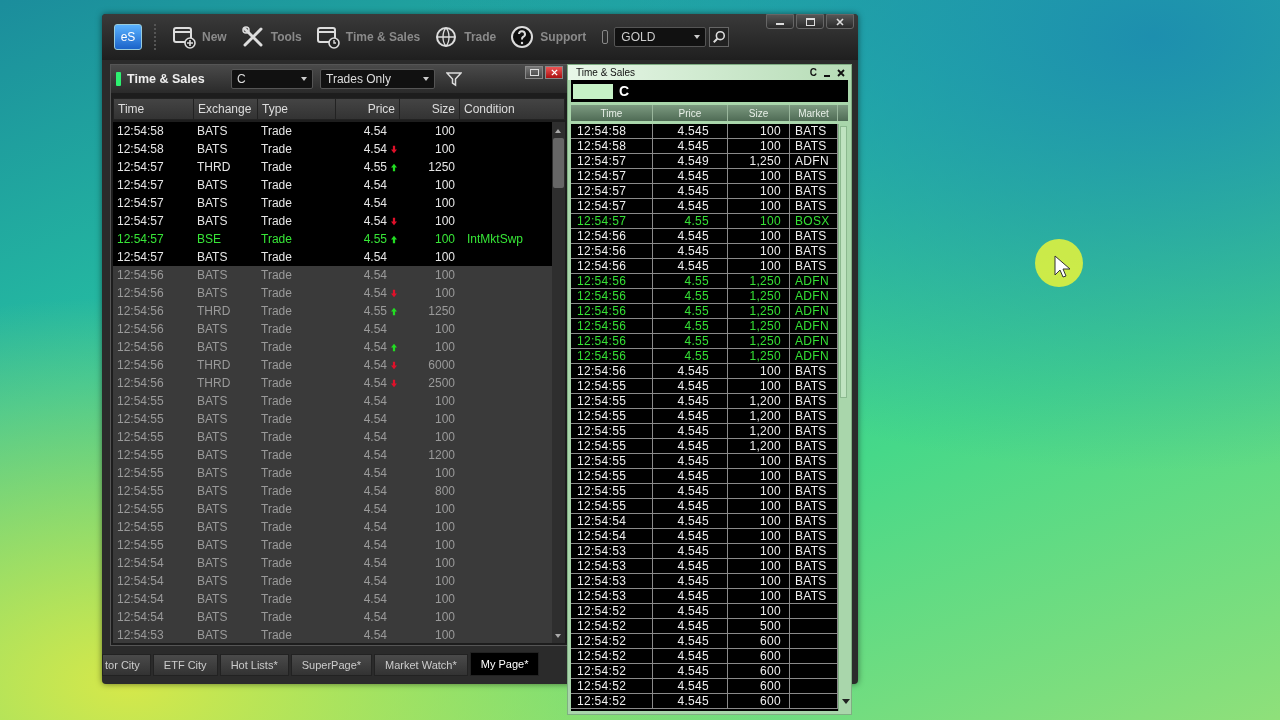  What do you see at coordinates (331, 665) in the screenshot?
I see `page-tab: SuperPage*` at bounding box center [331, 665].